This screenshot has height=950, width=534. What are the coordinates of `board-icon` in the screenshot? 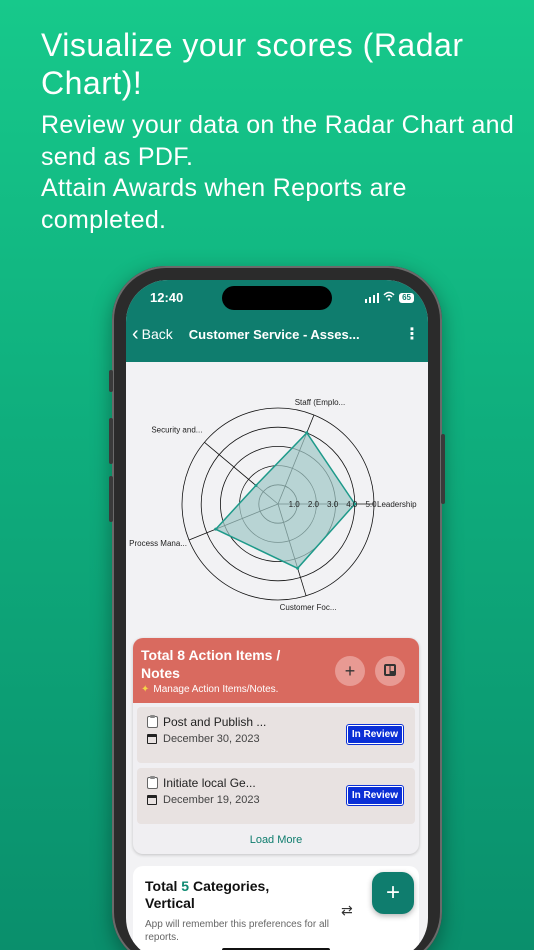 It's located at (390, 671).